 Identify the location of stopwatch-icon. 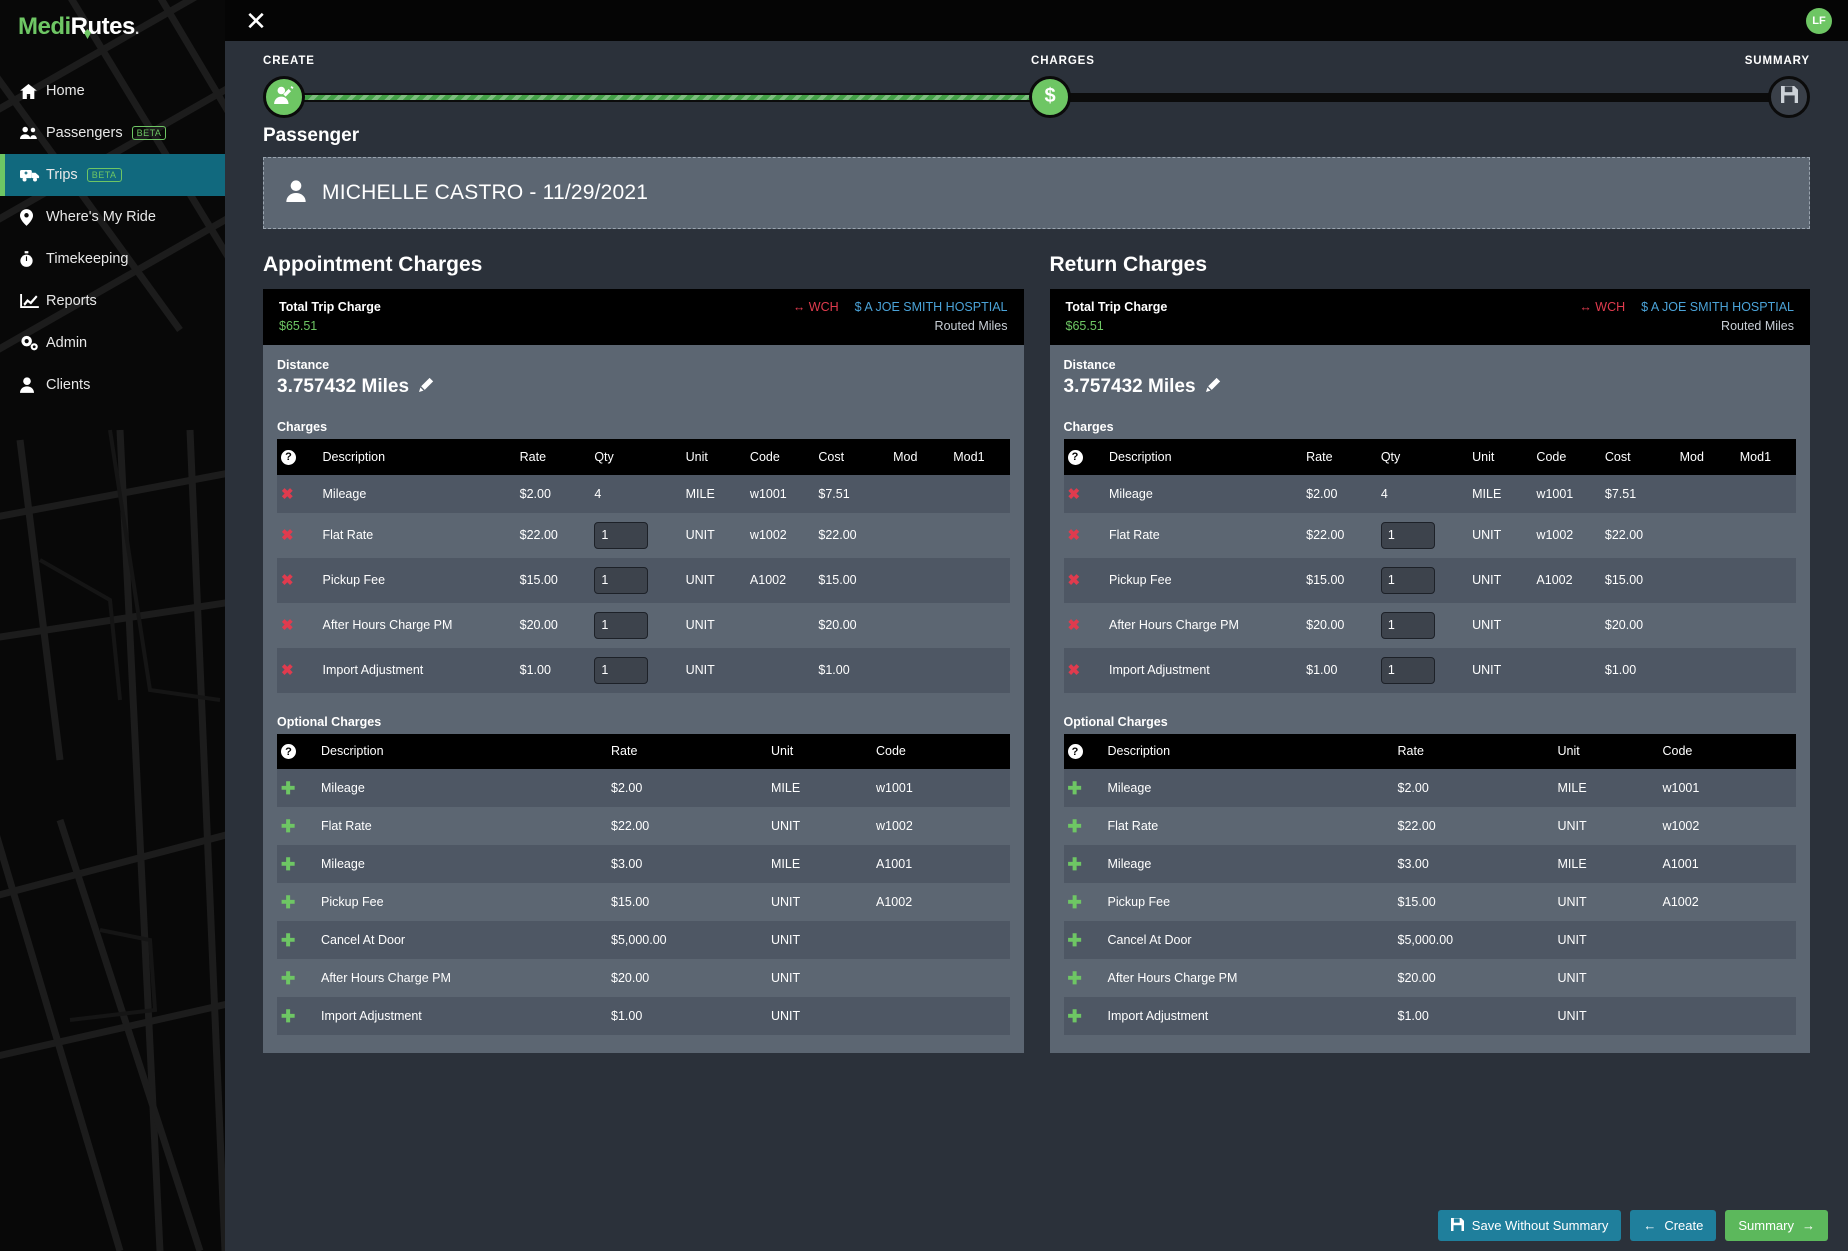
(33, 259).